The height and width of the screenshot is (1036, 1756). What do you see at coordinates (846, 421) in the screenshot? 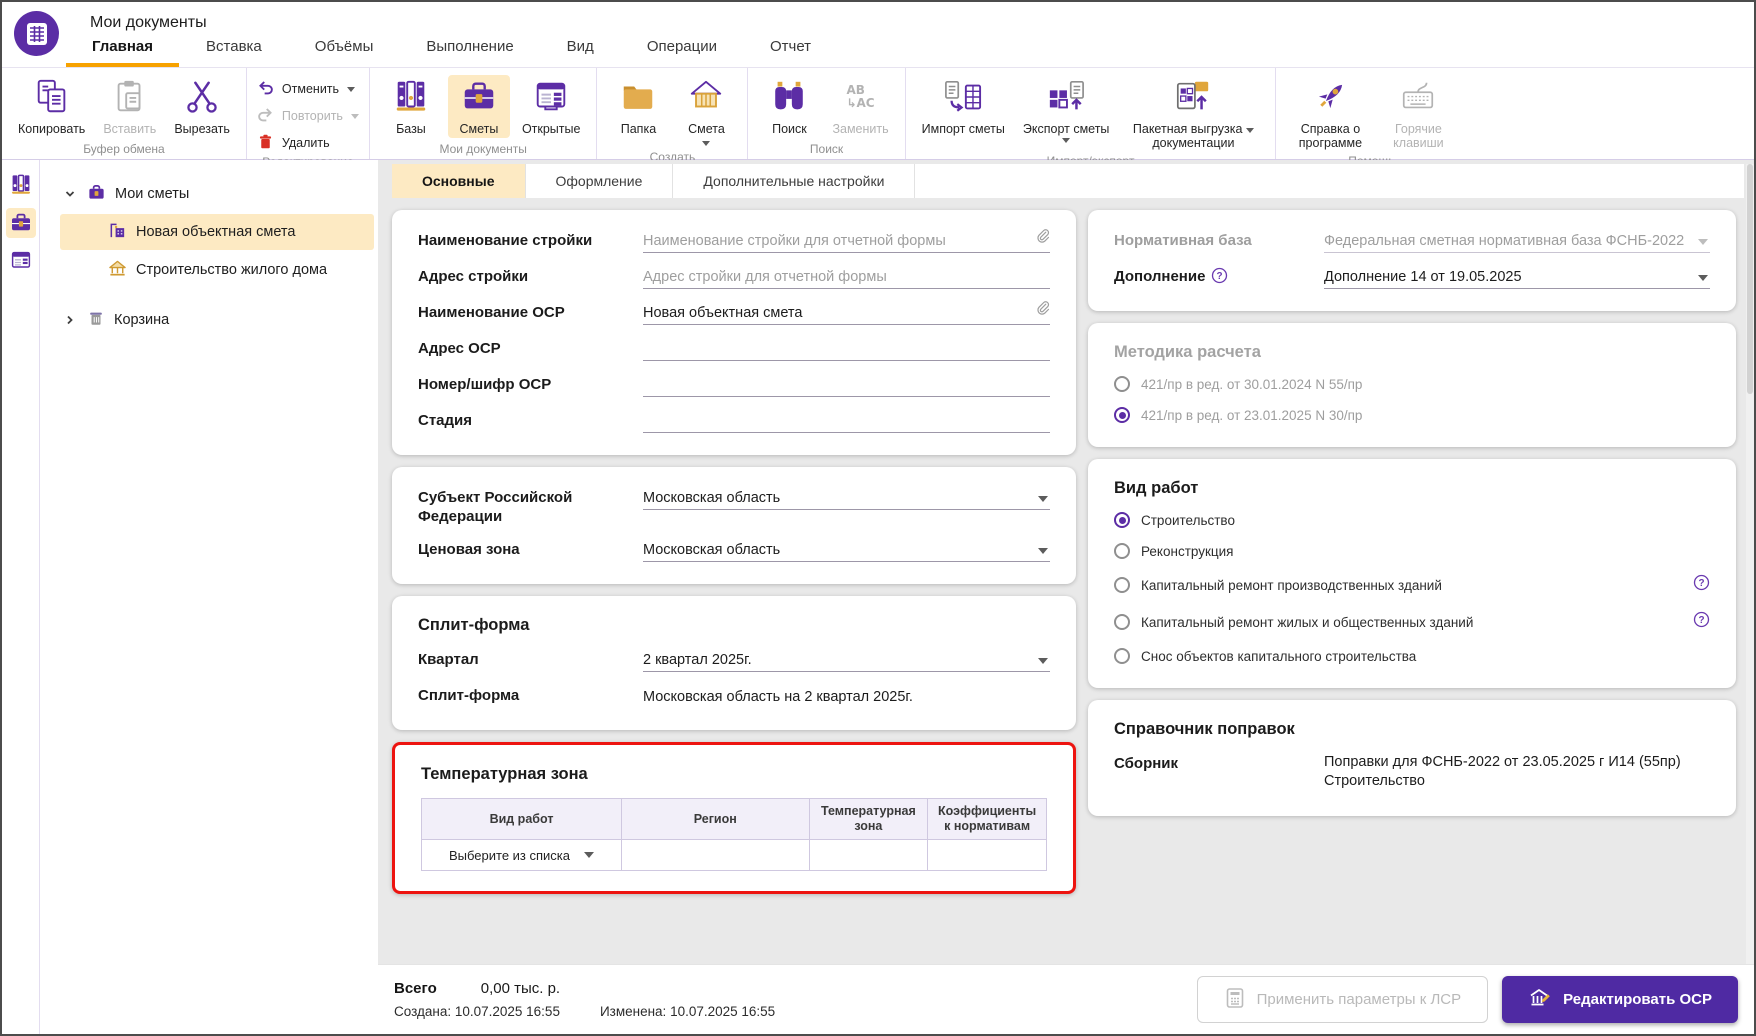
I see `stage-input` at bounding box center [846, 421].